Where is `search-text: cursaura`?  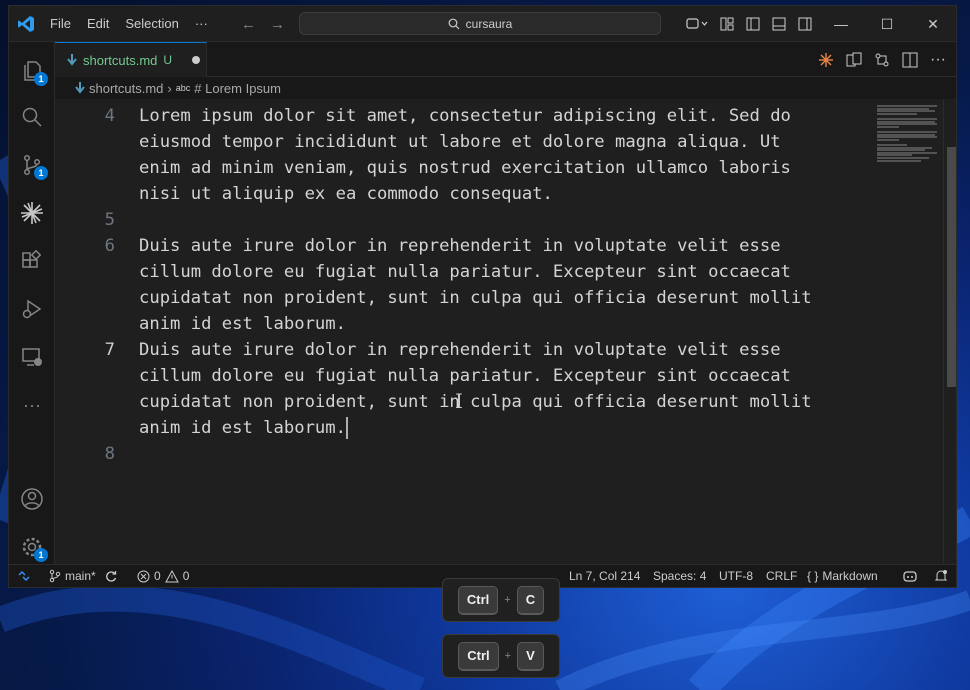
search-text: cursaura is located at coordinates (489, 23).